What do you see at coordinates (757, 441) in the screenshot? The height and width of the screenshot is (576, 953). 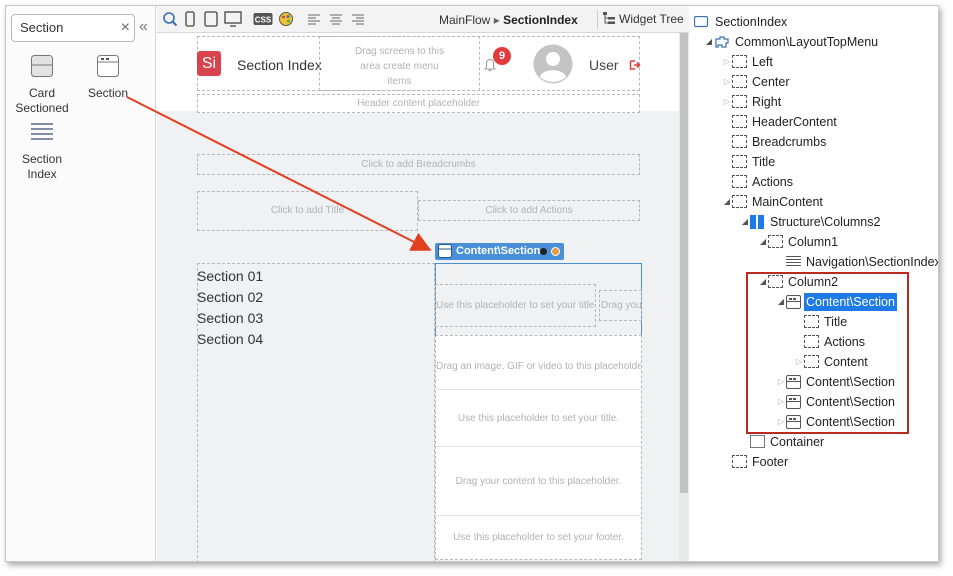 I see `container-icon` at bounding box center [757, 441].